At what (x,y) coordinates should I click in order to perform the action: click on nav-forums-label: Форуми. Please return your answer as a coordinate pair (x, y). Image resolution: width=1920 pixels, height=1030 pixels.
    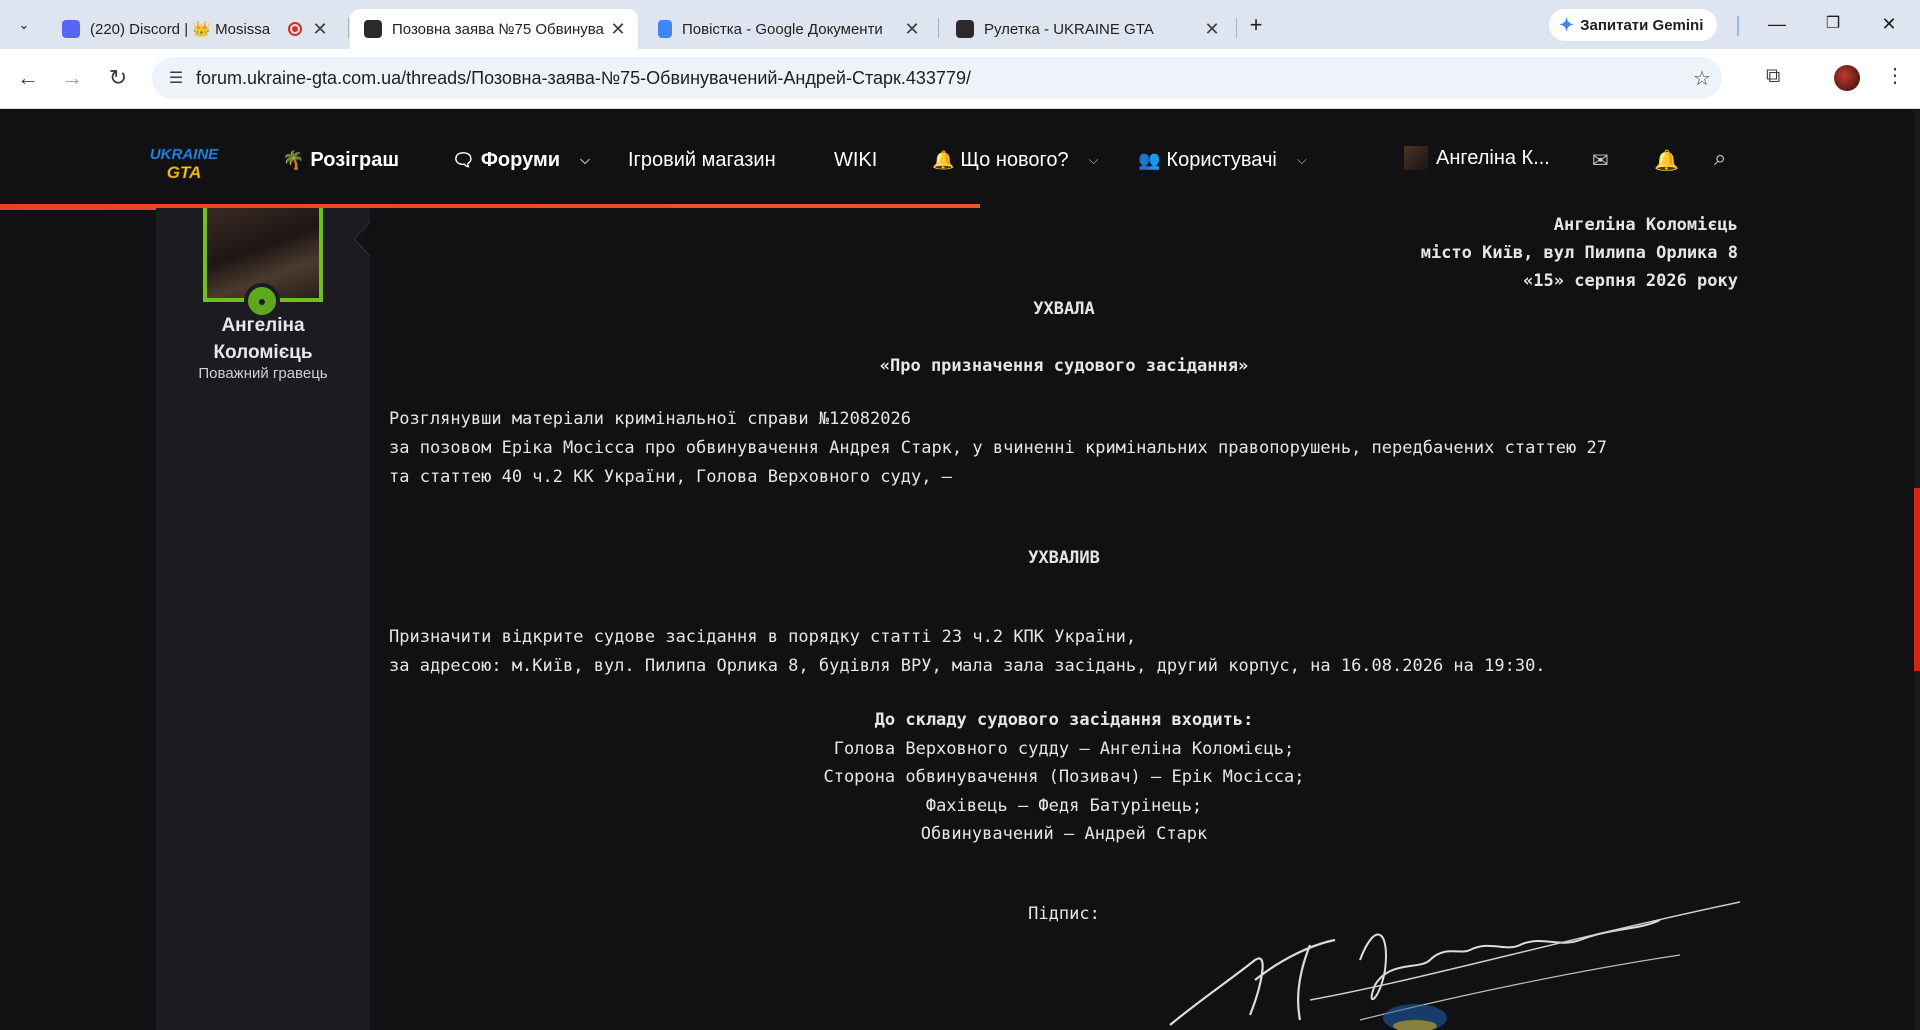
    Looking at the image, I should click on (520, 159).